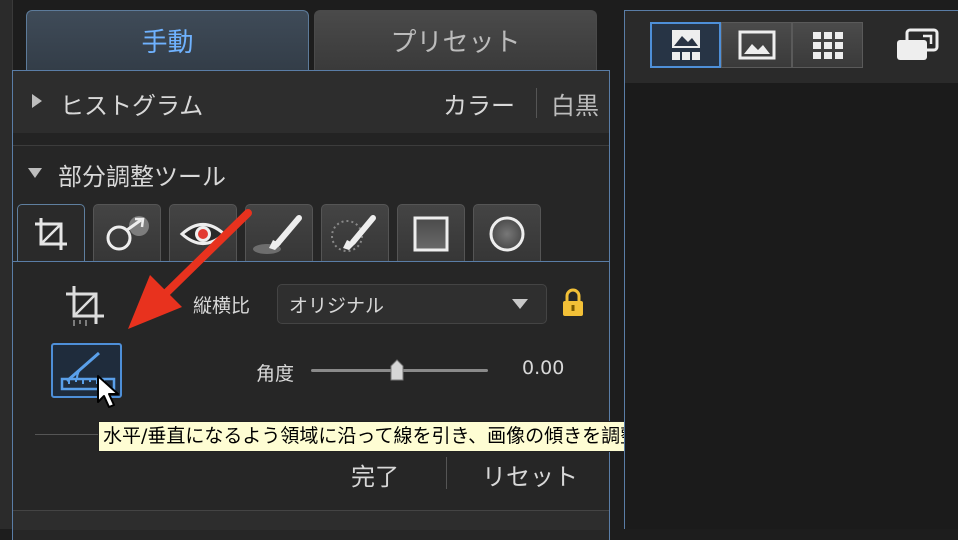  I want to click on fullscreen-icon, so click(918, 44).